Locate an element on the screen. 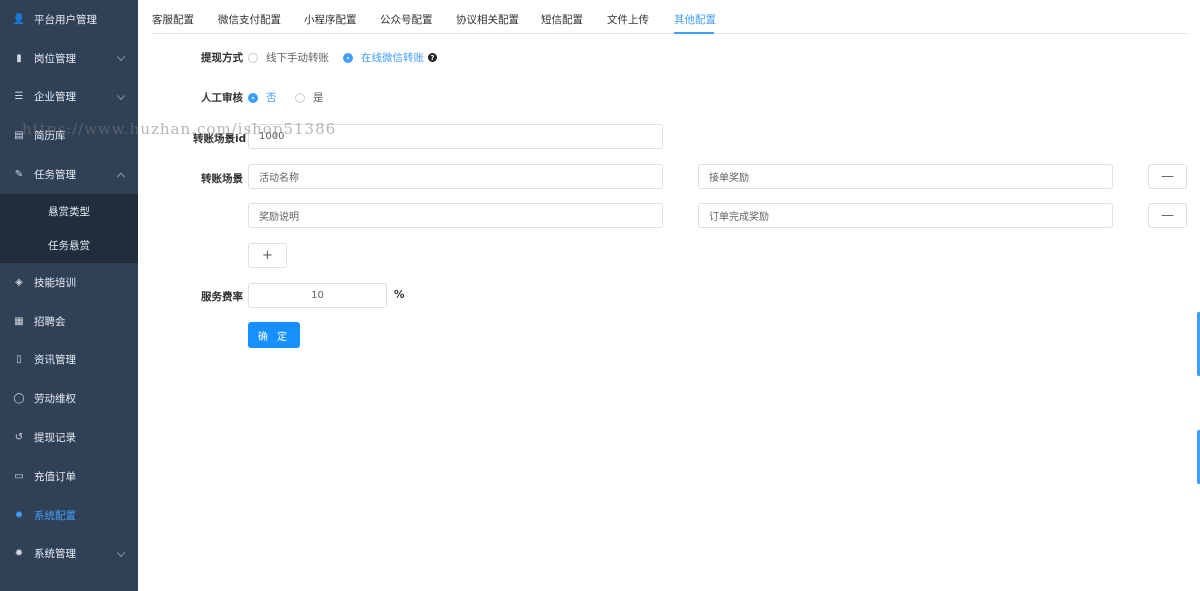 This screenshot has height=591, width=1200. shield-icon: ◯ is located at coordinates (19, 399).